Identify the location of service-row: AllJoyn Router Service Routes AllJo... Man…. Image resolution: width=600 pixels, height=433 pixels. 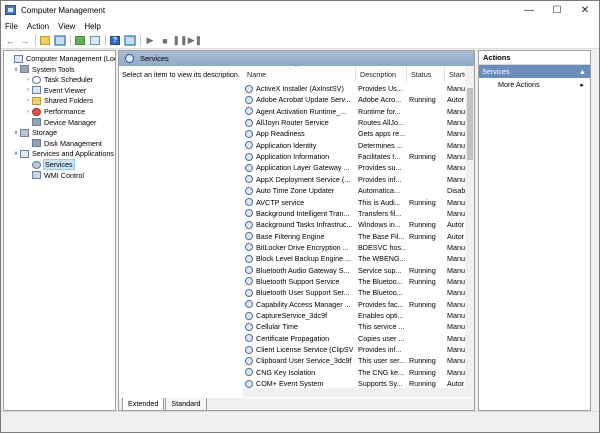
(358, 122).